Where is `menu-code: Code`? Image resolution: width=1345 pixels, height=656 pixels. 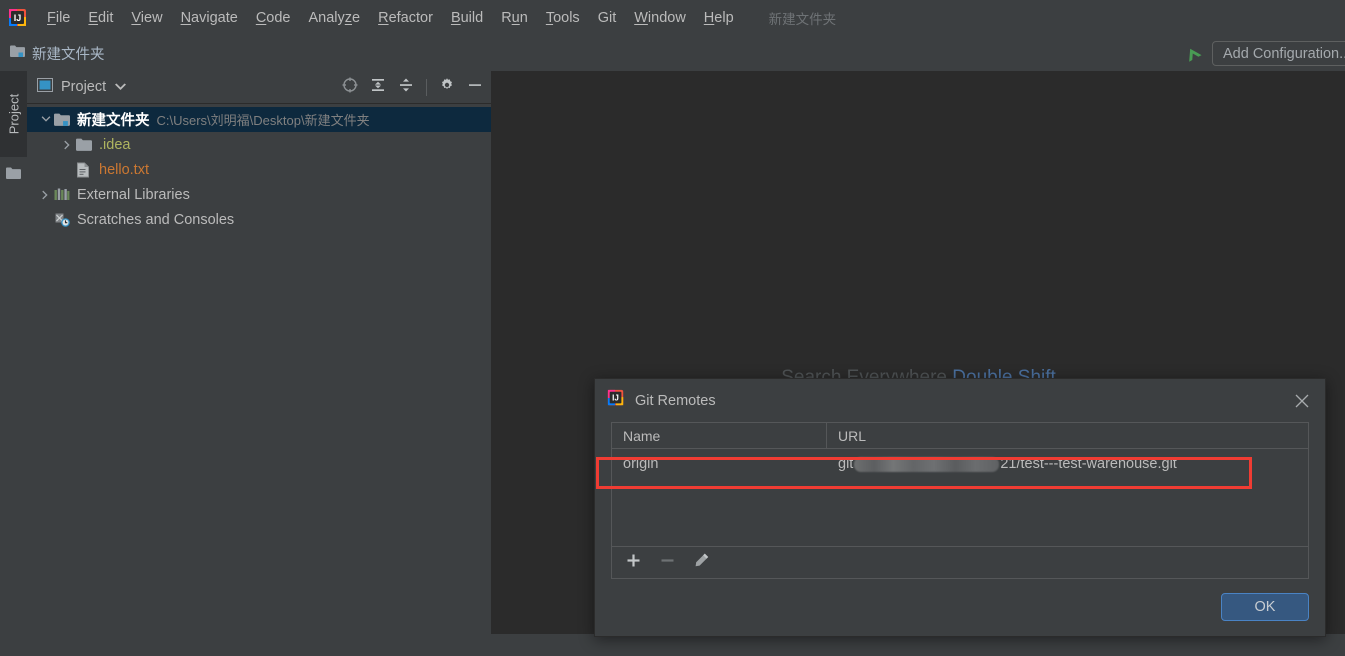
menu-code: Code is located at coordinates (273, 18).